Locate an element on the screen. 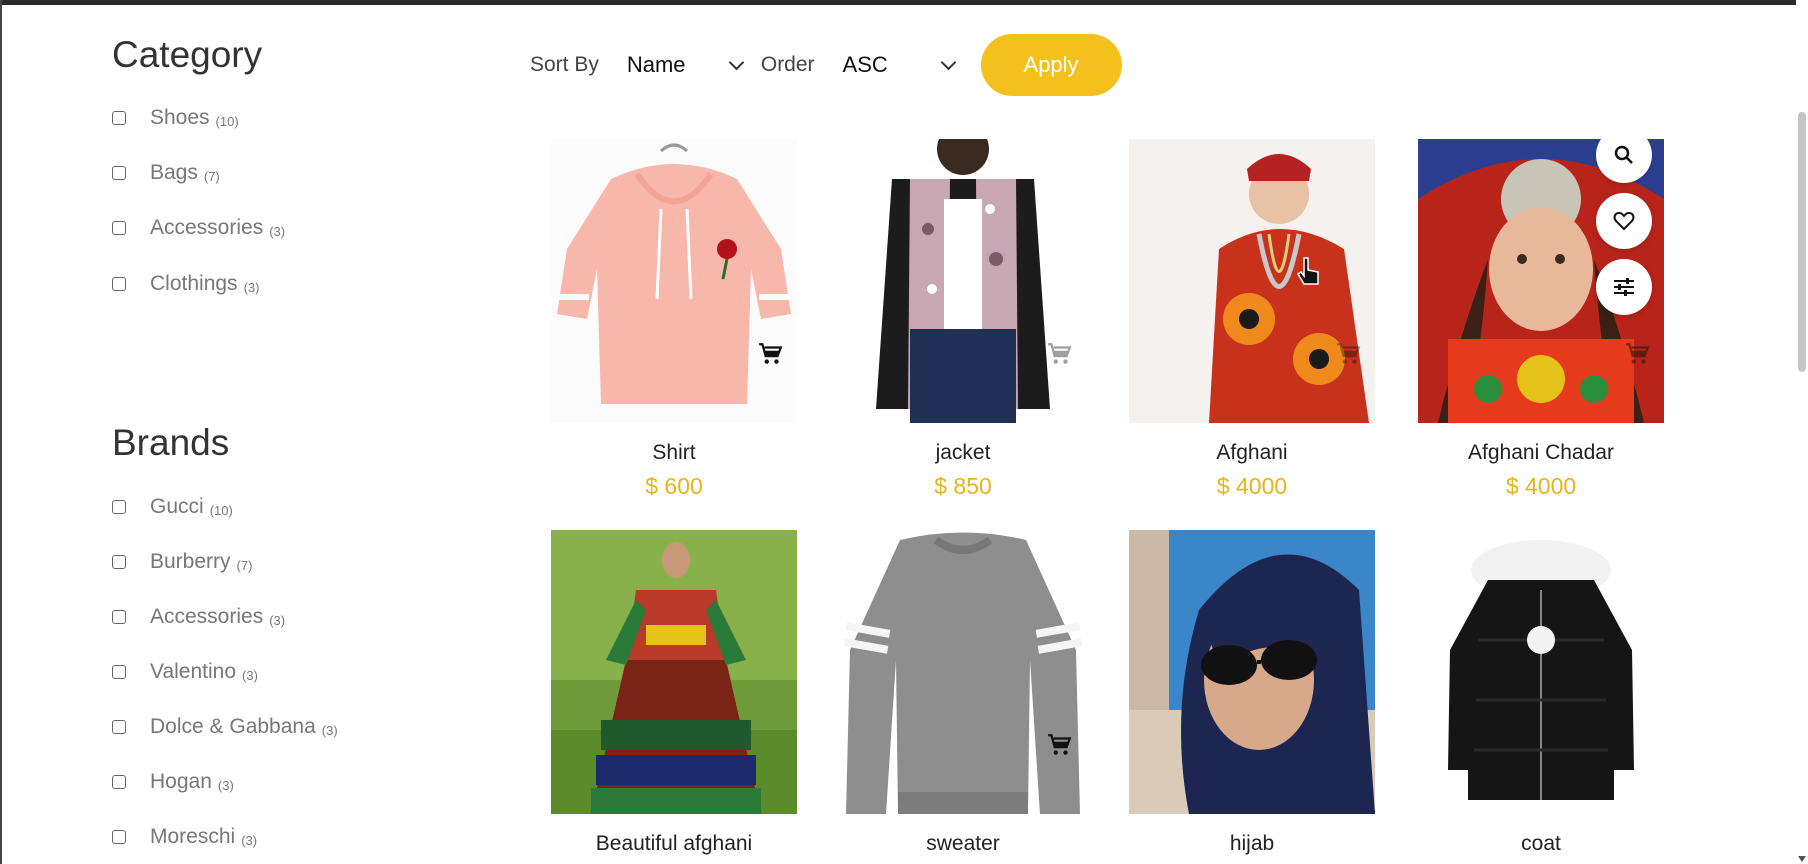 This screenshot has height=864, width=1808. brand-item-dolce-gabbana: Dolce & Gabbana (3) is located at coordinates (225, 727).